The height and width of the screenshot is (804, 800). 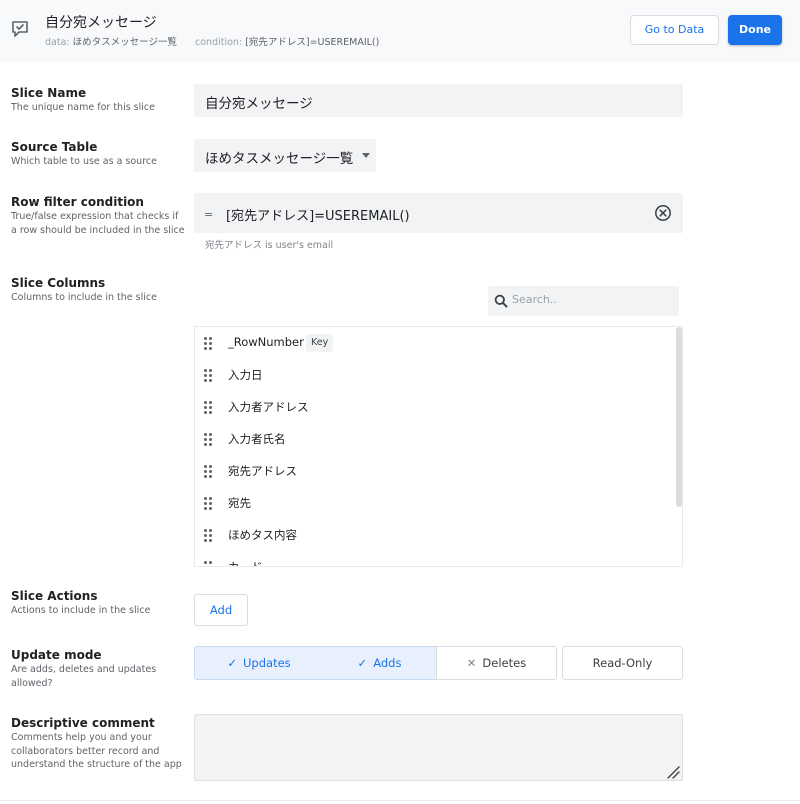 What do you see at coordinates (320, 343) in the screenshot?
I see `key-badge: Key` at bounding box center [320, 343].